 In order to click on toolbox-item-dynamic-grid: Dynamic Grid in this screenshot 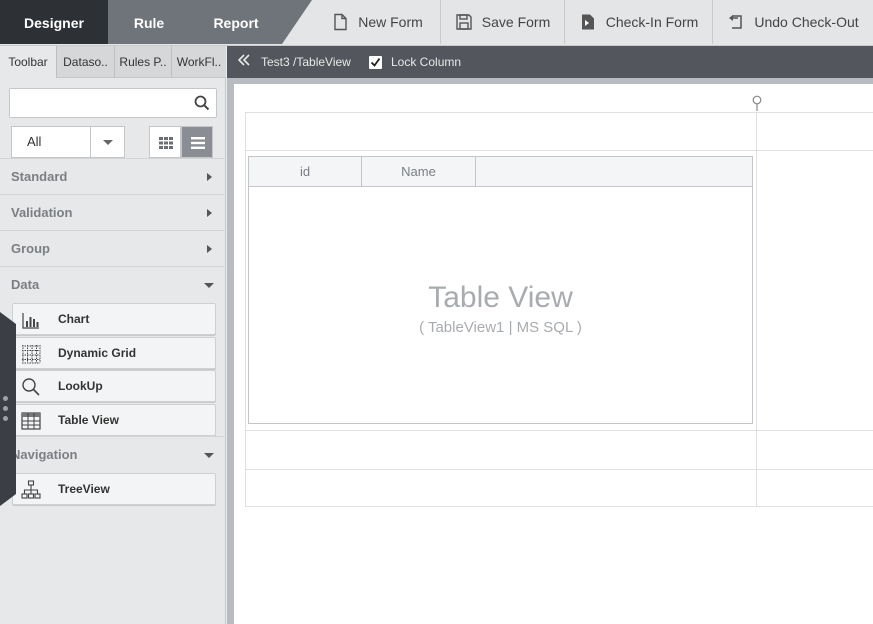, I will do `click(114, 353)`.